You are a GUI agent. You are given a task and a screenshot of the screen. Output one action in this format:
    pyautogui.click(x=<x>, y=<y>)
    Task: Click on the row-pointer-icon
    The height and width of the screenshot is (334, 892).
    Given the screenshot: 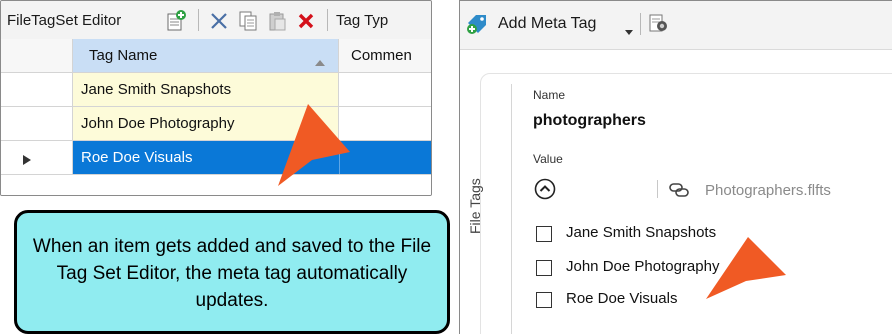 What is the action you would take?
    pyautogui.click(x=27, y=158)
    